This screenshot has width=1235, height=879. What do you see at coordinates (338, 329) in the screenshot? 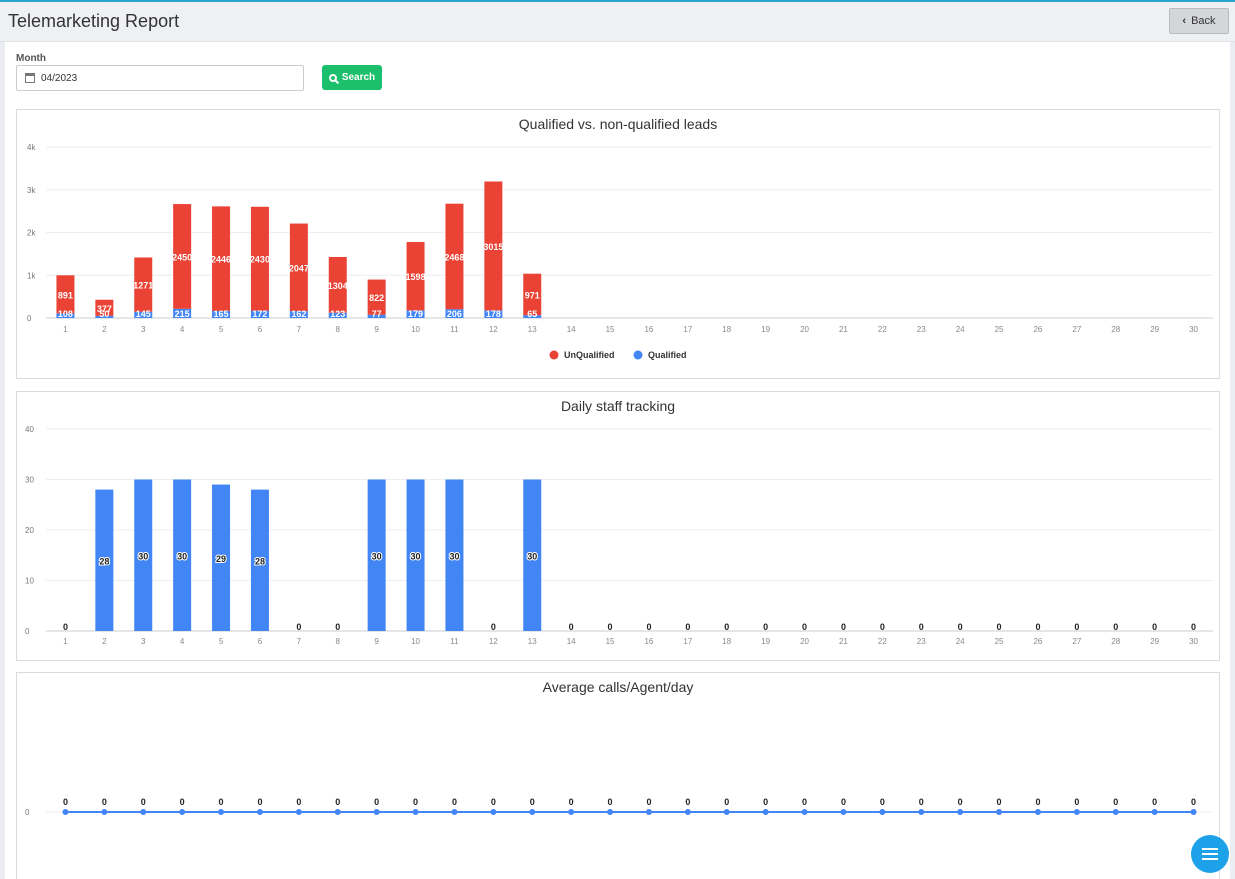
I see `x-tick-label: 8` at bounding box center [338, 329].